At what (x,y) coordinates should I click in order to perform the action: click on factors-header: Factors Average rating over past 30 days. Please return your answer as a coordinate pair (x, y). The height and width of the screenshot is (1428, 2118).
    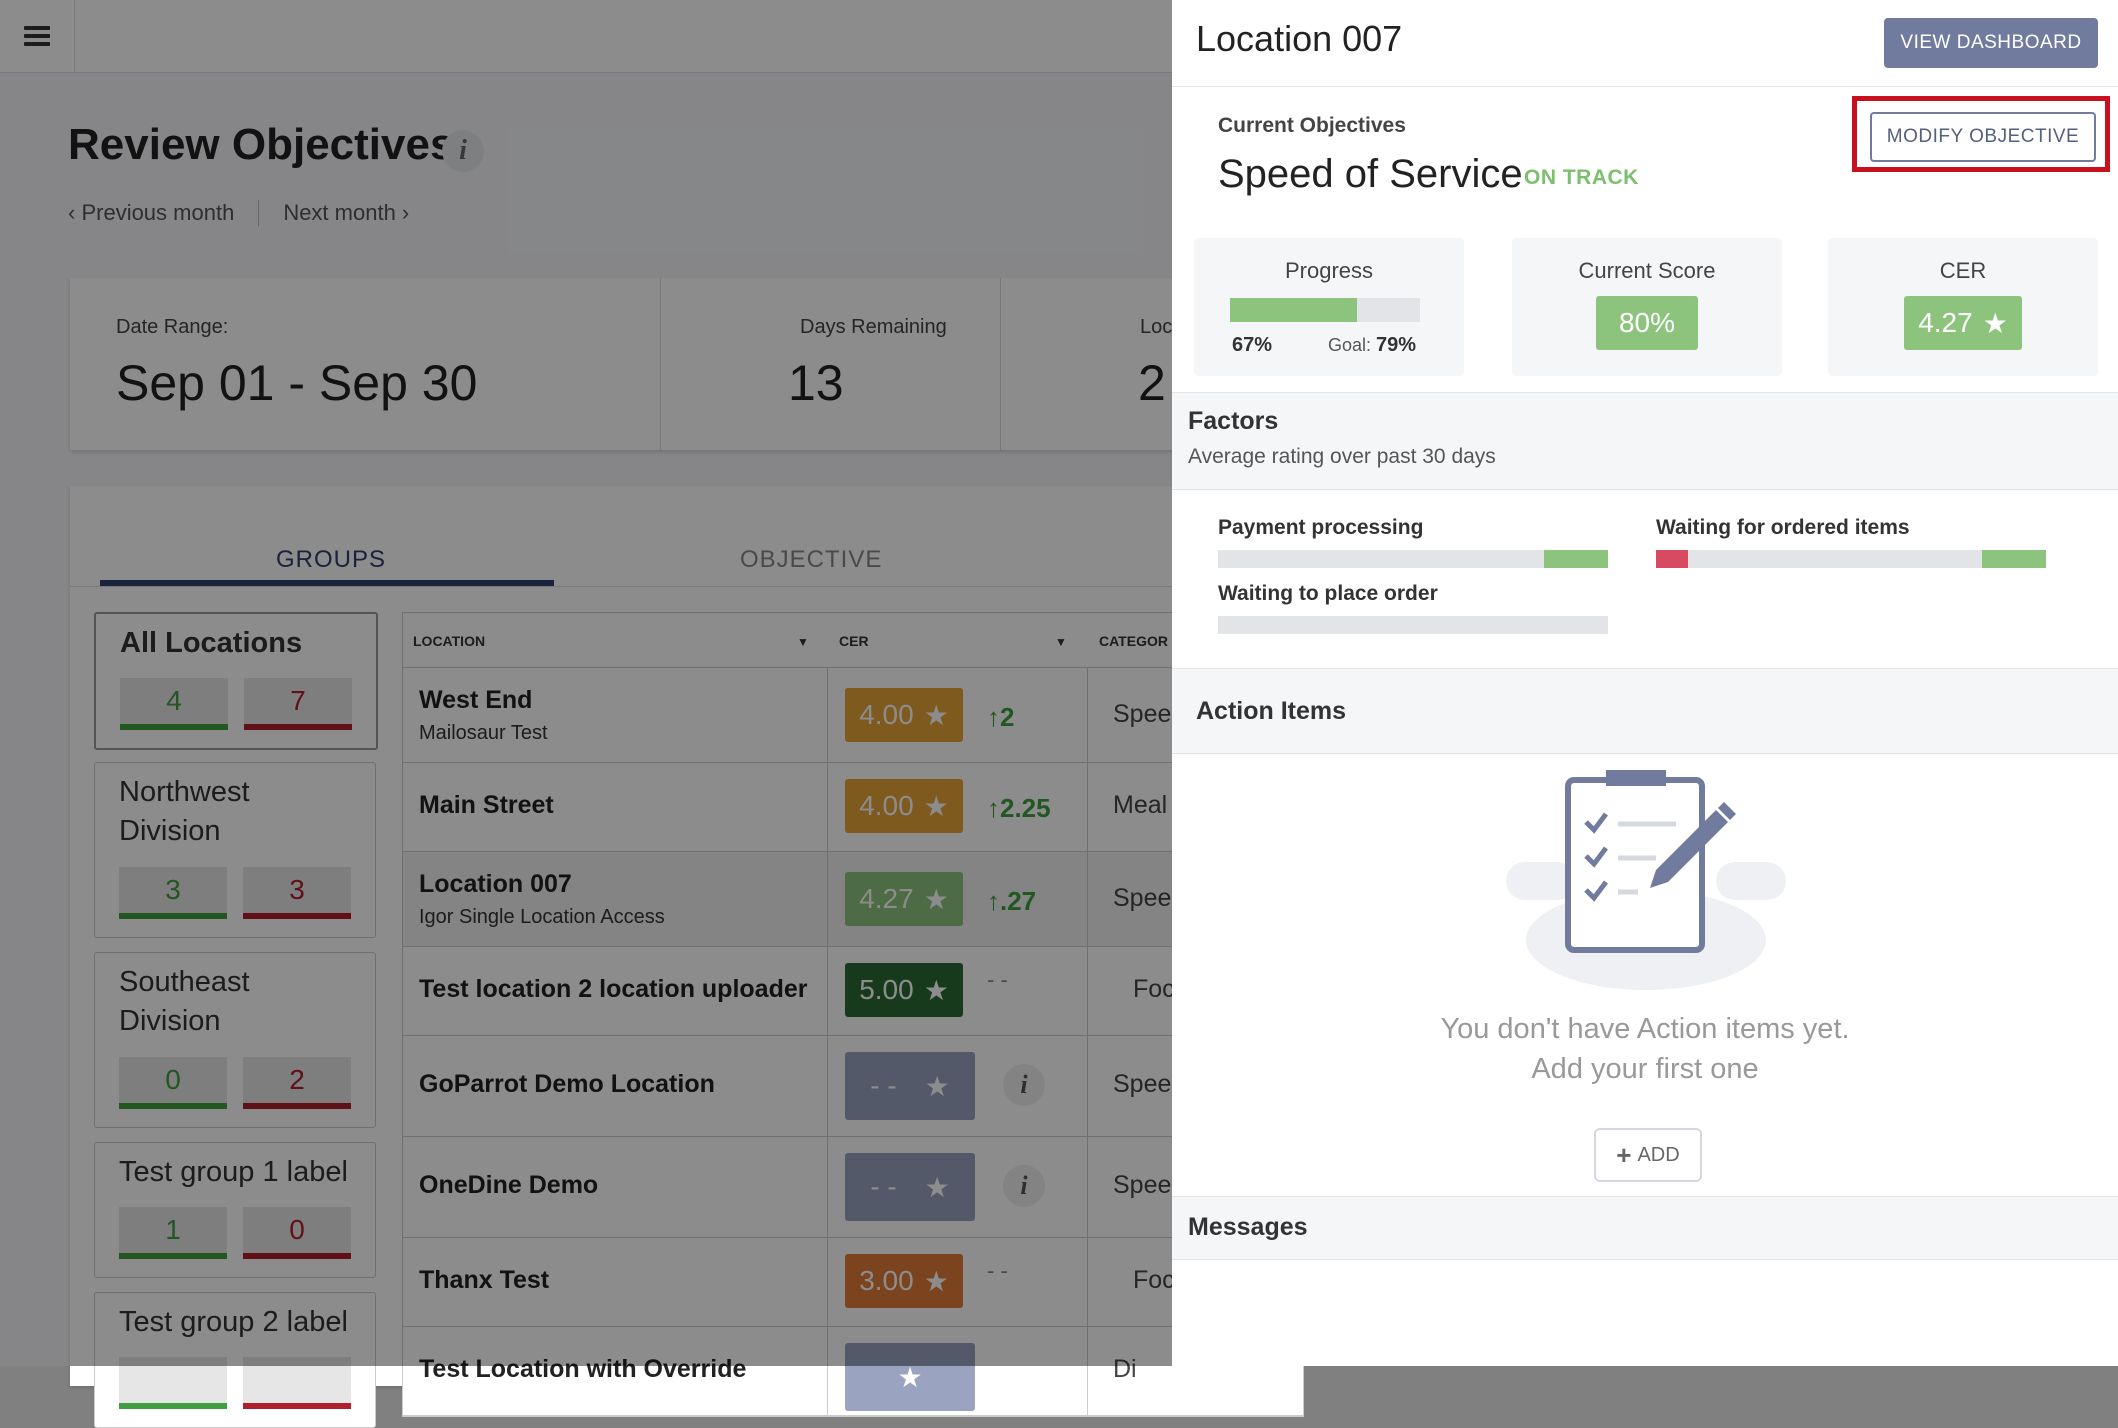
    Looking at the image, I should click on (1645, 441).